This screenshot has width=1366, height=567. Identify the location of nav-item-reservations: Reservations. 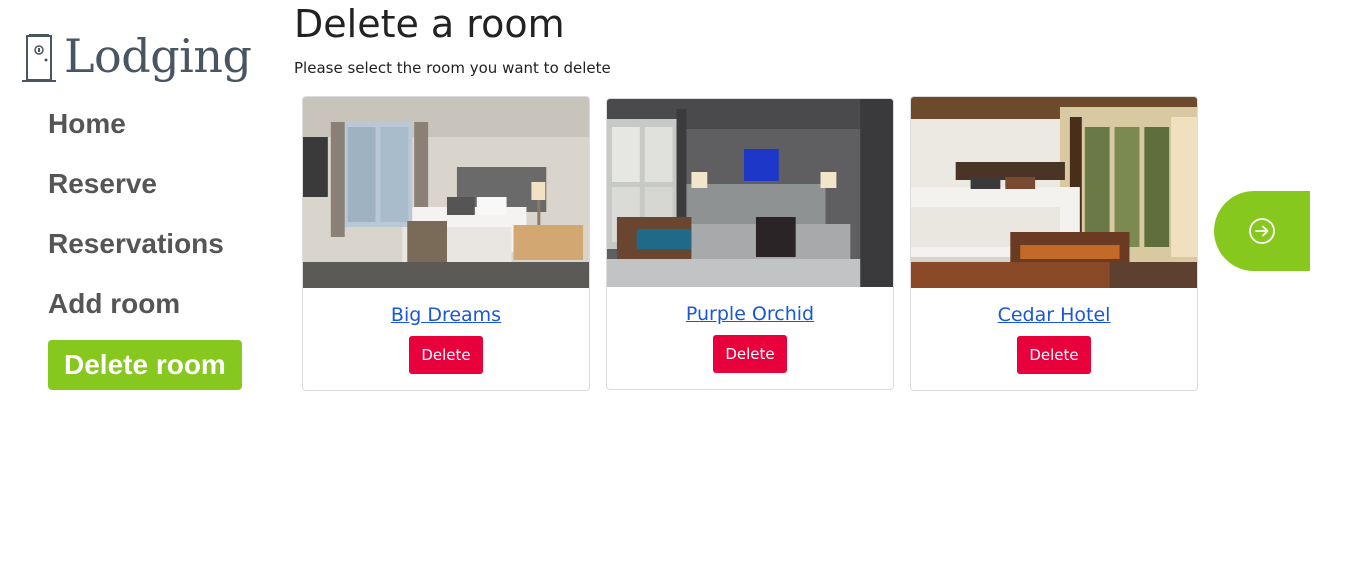
(148, 250).